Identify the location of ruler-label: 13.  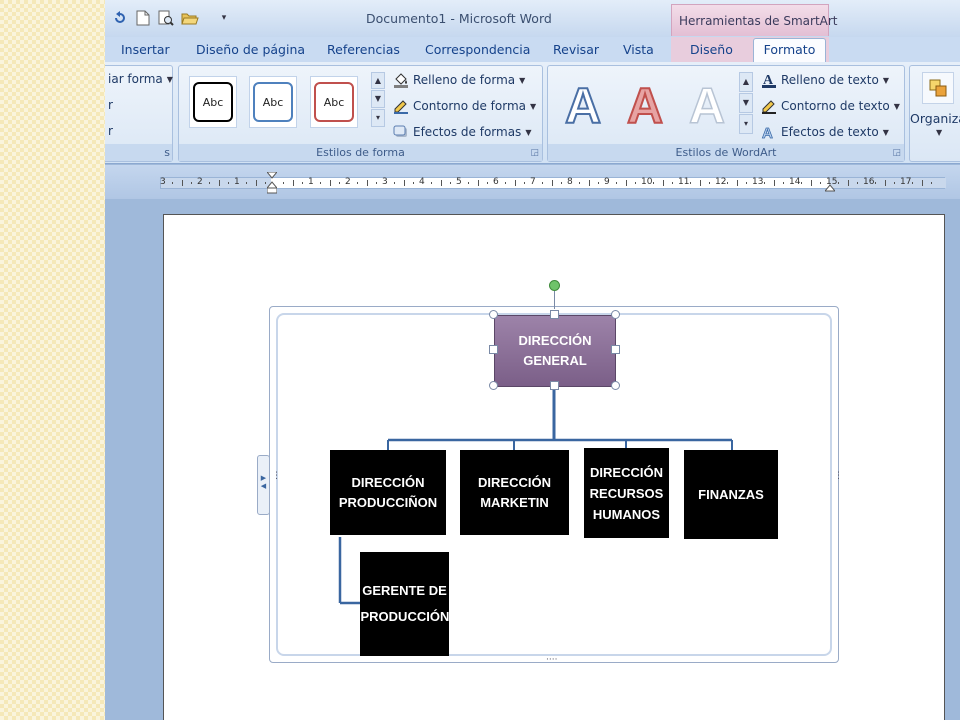
(758, 182).